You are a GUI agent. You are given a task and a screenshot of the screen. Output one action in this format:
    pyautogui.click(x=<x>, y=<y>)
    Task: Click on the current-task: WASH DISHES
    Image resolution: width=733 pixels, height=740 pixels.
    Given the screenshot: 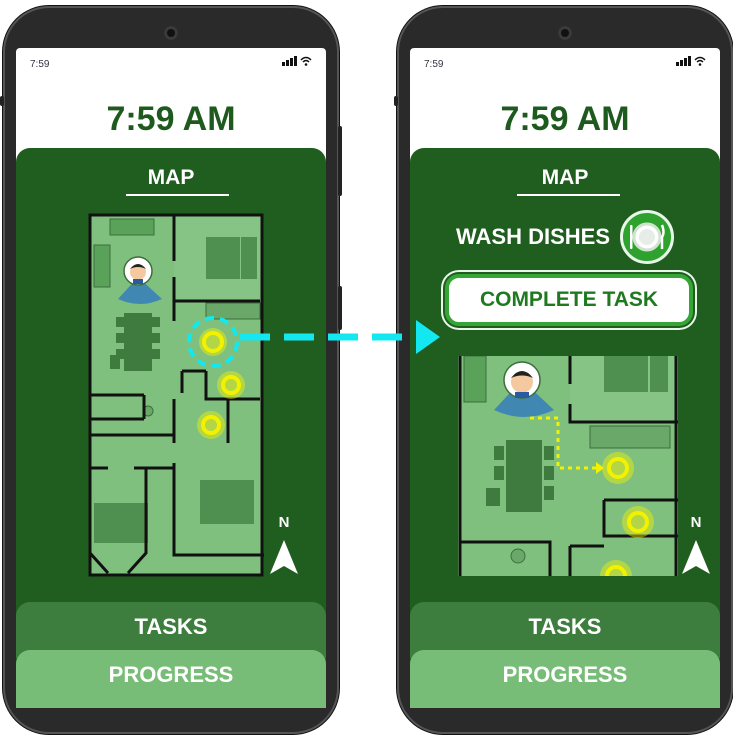 What is the action you would take?
    pyautogui.click(x=565, y=237)
    